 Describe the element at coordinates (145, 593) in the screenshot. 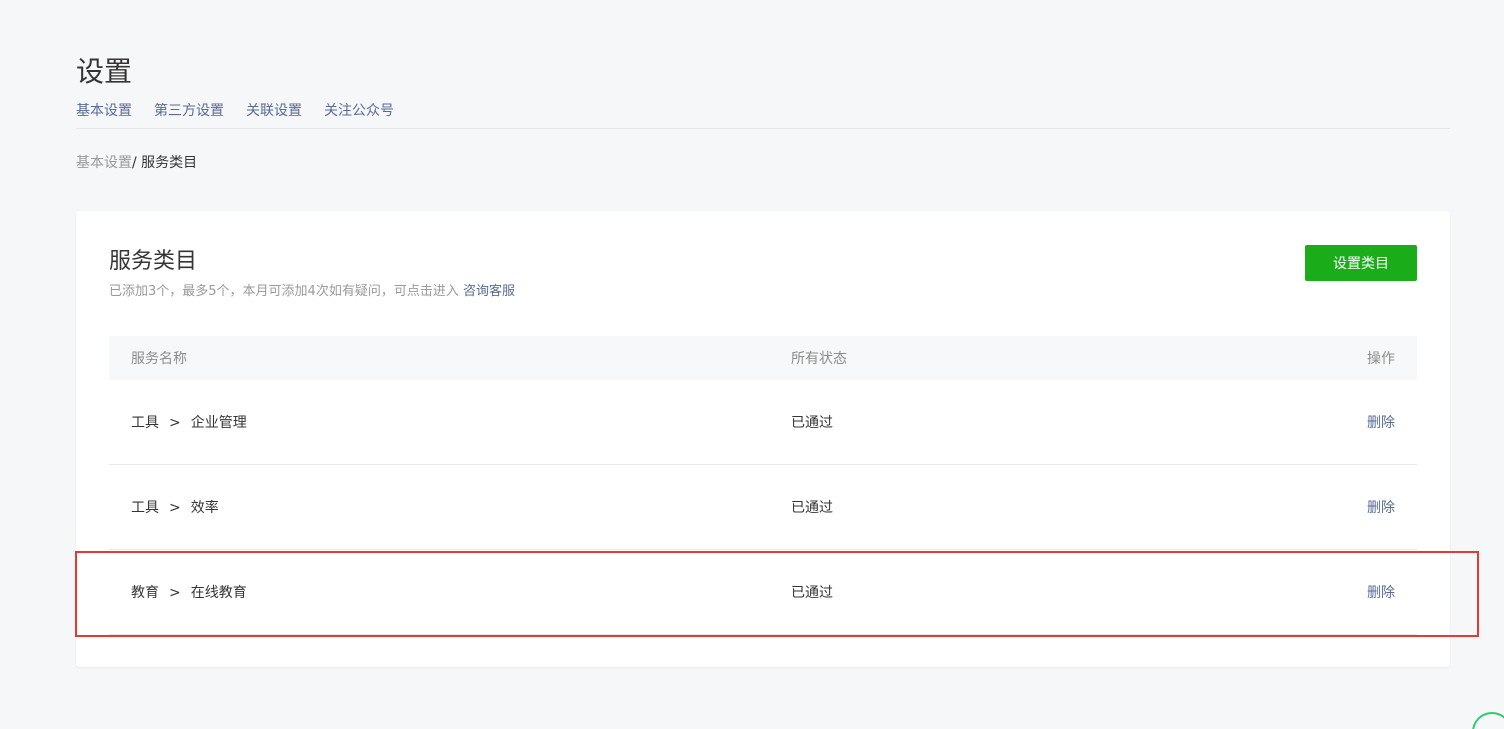

I see `category-label: 教育` at that location.